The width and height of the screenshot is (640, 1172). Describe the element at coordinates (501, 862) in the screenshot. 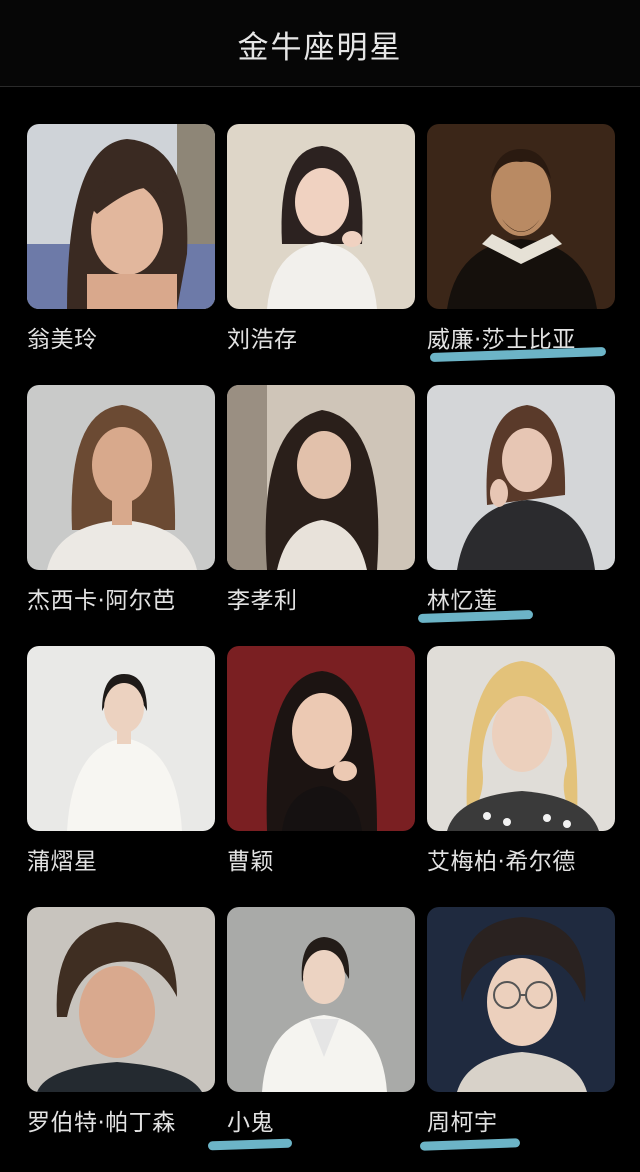

I see `celebrity-name: 艾梅柏·希尔德` at that location.